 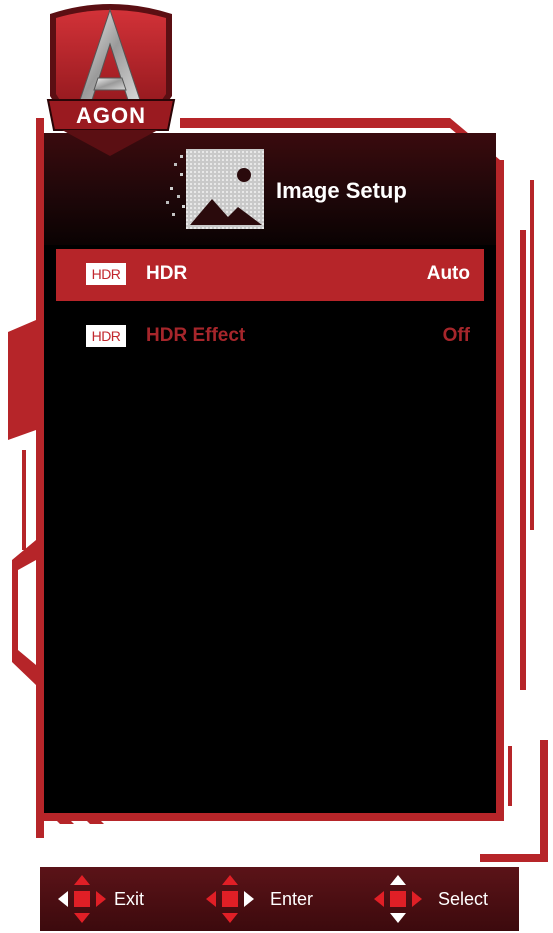 What do you see at coordinates (270, 337) in the screenshot?
I see `menu-item-hdr-effect: HDR HDR Effect Off` at bounding box center [270, 337].